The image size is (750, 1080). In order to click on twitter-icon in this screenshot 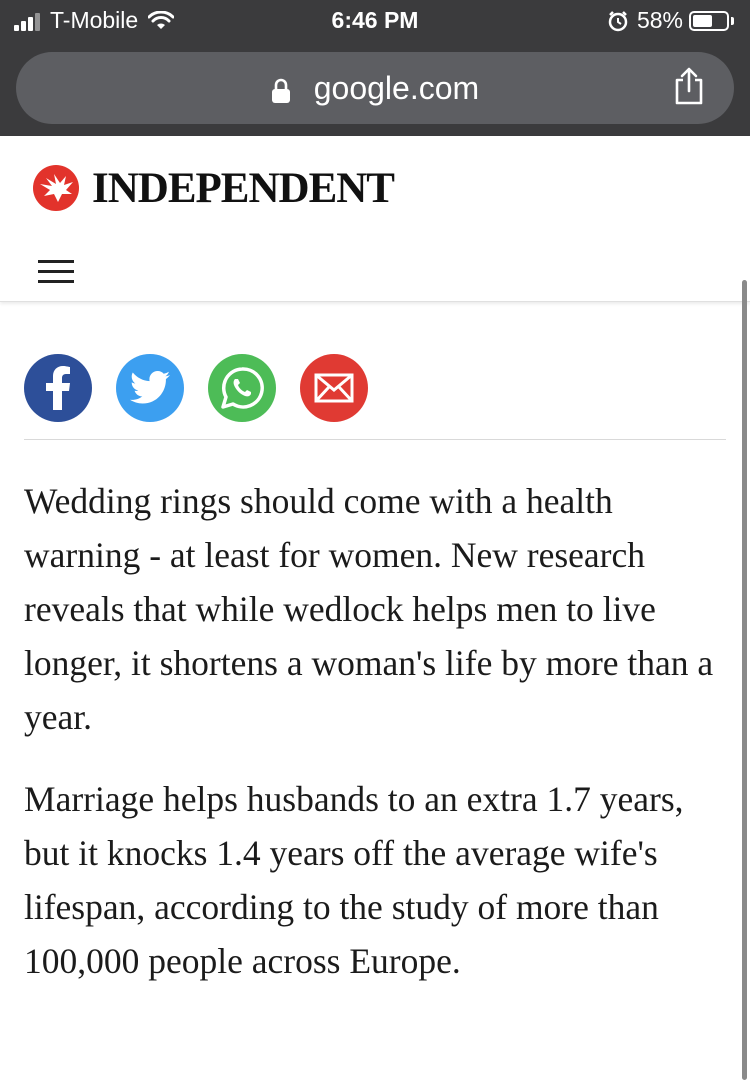, I will do `click(150, 387)`.